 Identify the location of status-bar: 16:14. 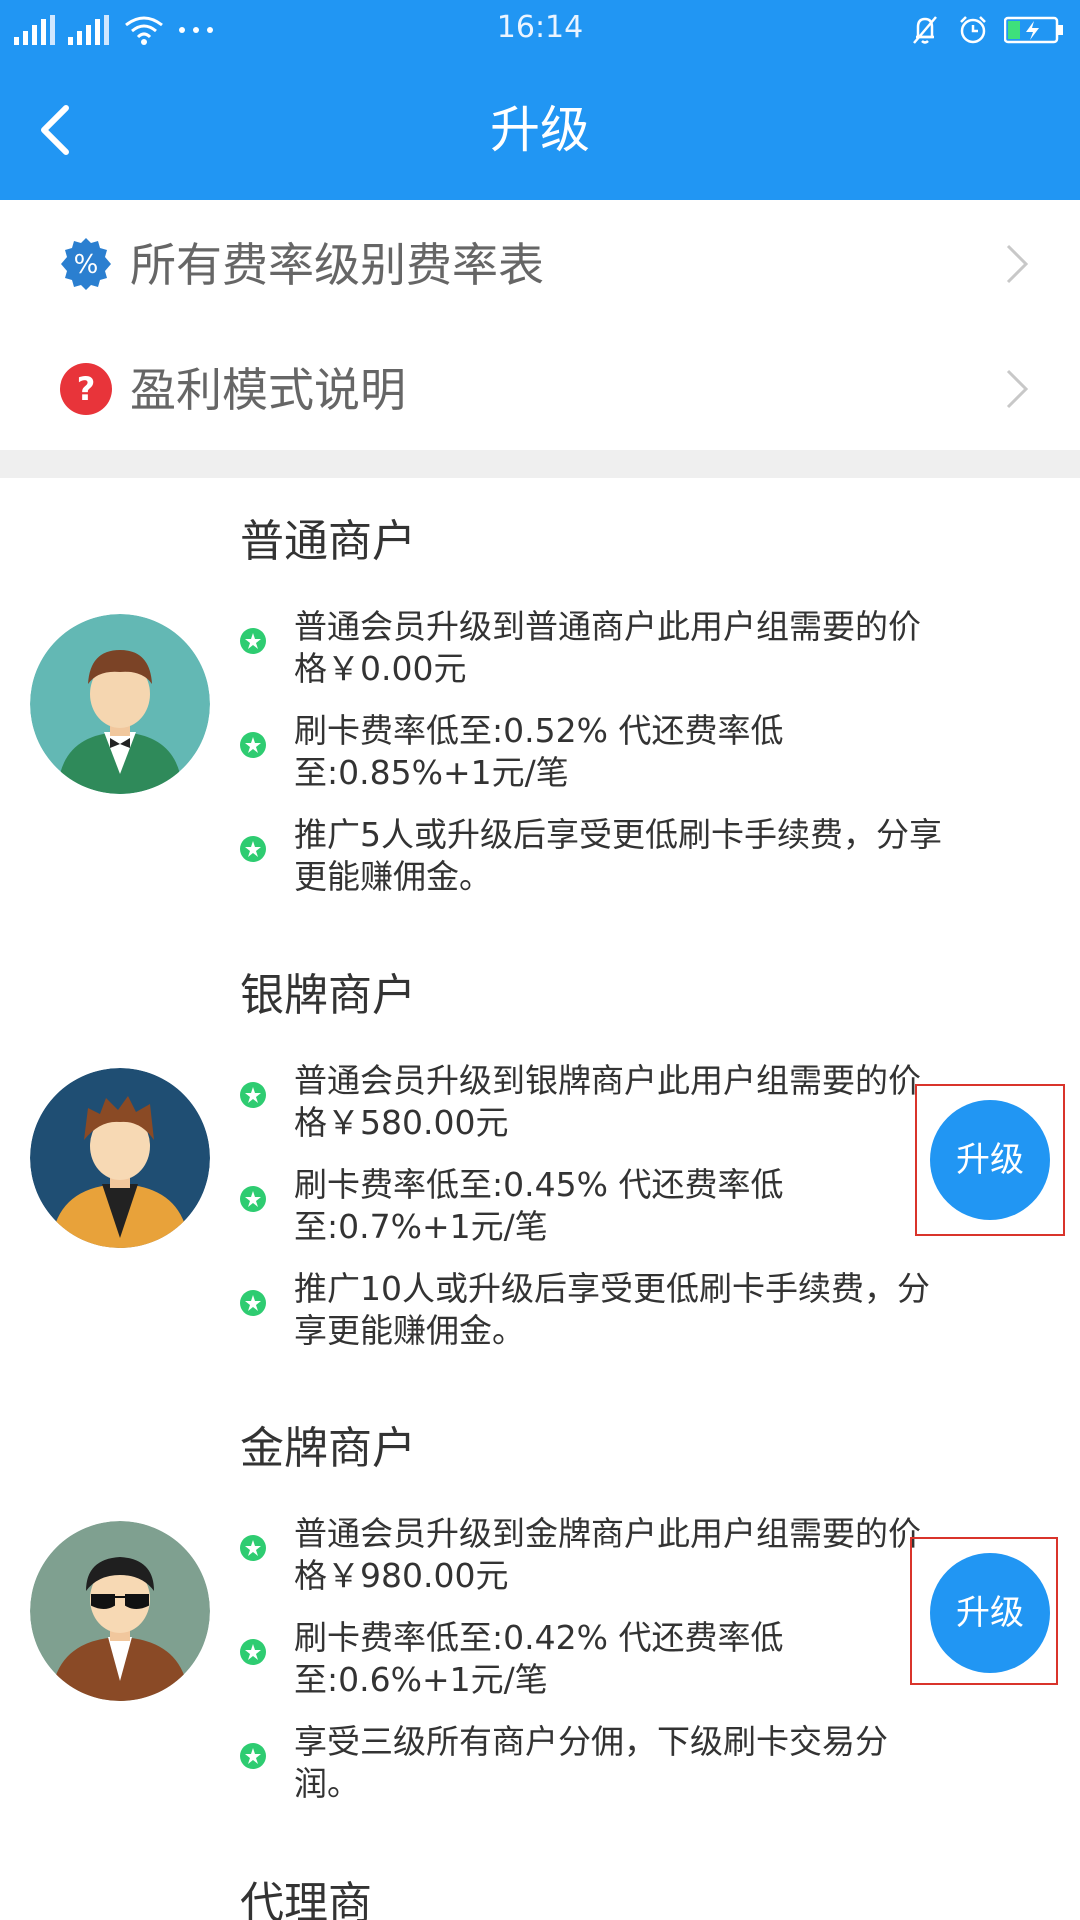
(540, 30).